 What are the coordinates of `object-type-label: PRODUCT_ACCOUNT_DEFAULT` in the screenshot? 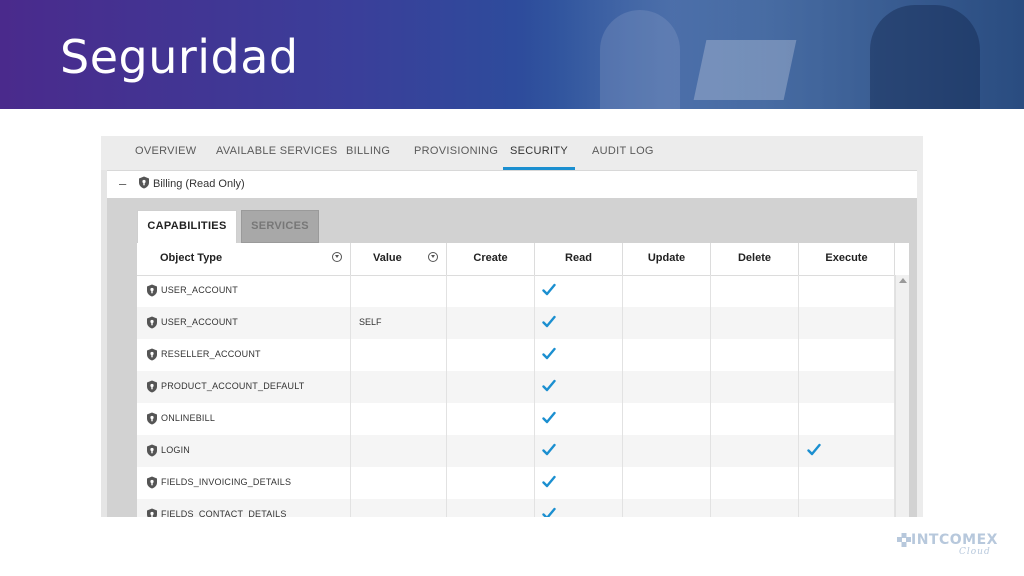 It's located at (233, 386).